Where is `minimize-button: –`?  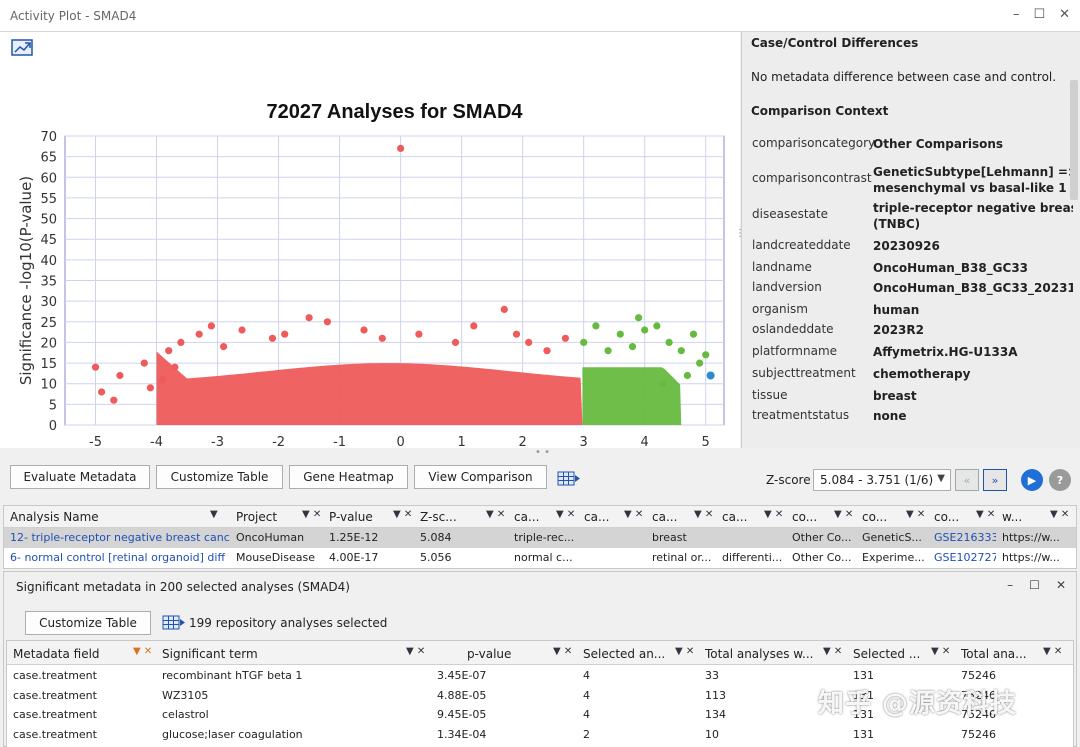 minimize-button: – is located at coordinates (1016, 14).